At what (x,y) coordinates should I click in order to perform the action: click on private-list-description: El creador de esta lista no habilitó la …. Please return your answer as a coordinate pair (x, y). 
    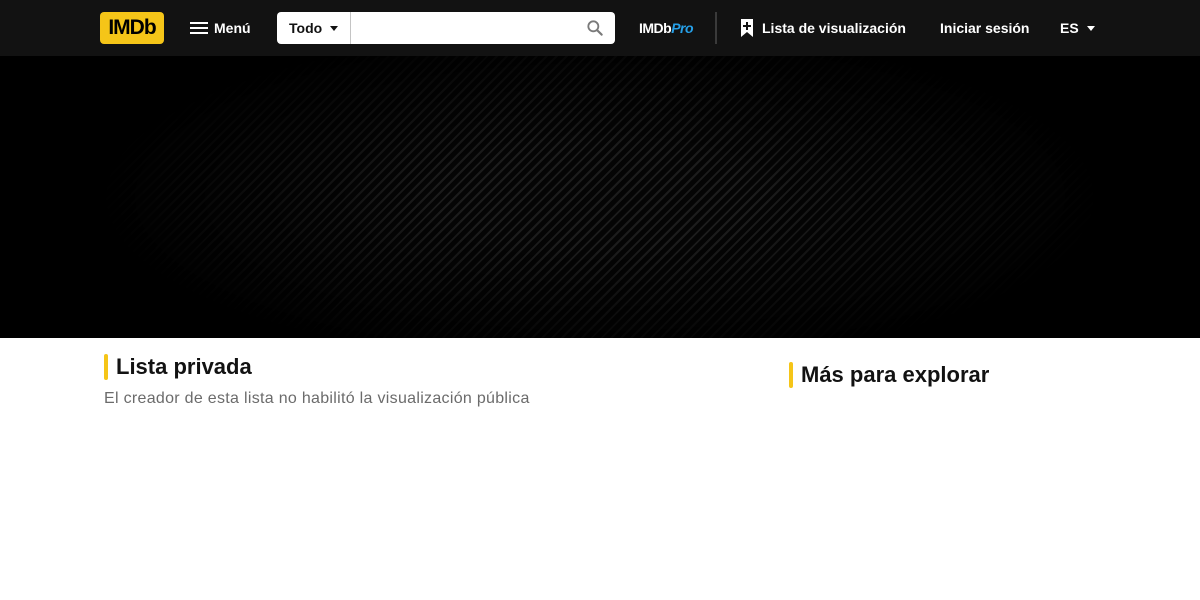
    Looking at the image, I should click on (317, 398).